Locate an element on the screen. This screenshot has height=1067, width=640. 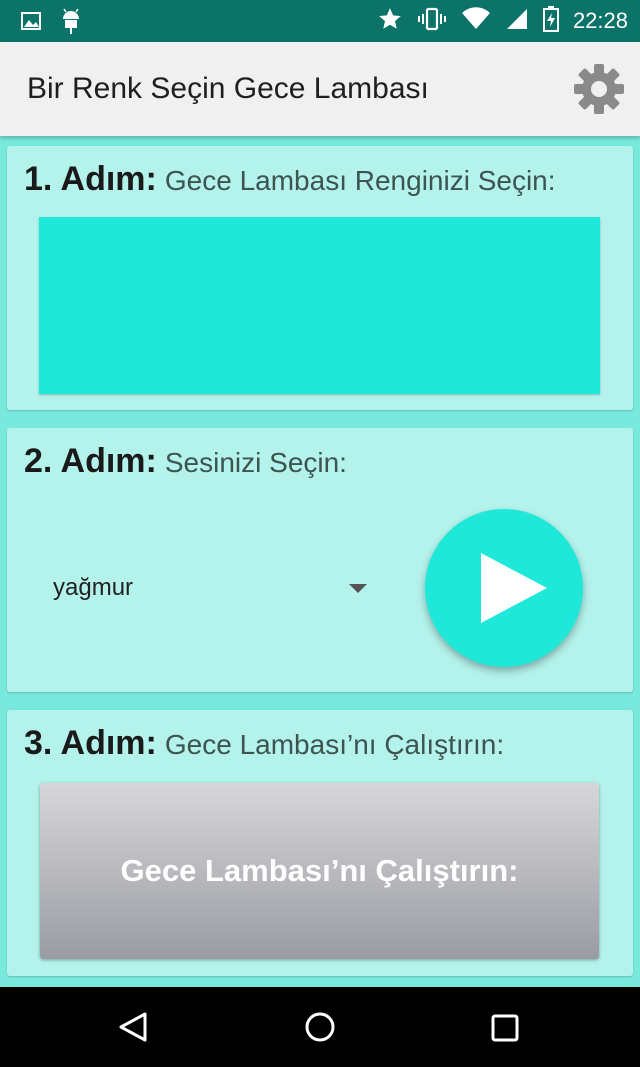
vibrate-icon is located at coordinates (432, 21).